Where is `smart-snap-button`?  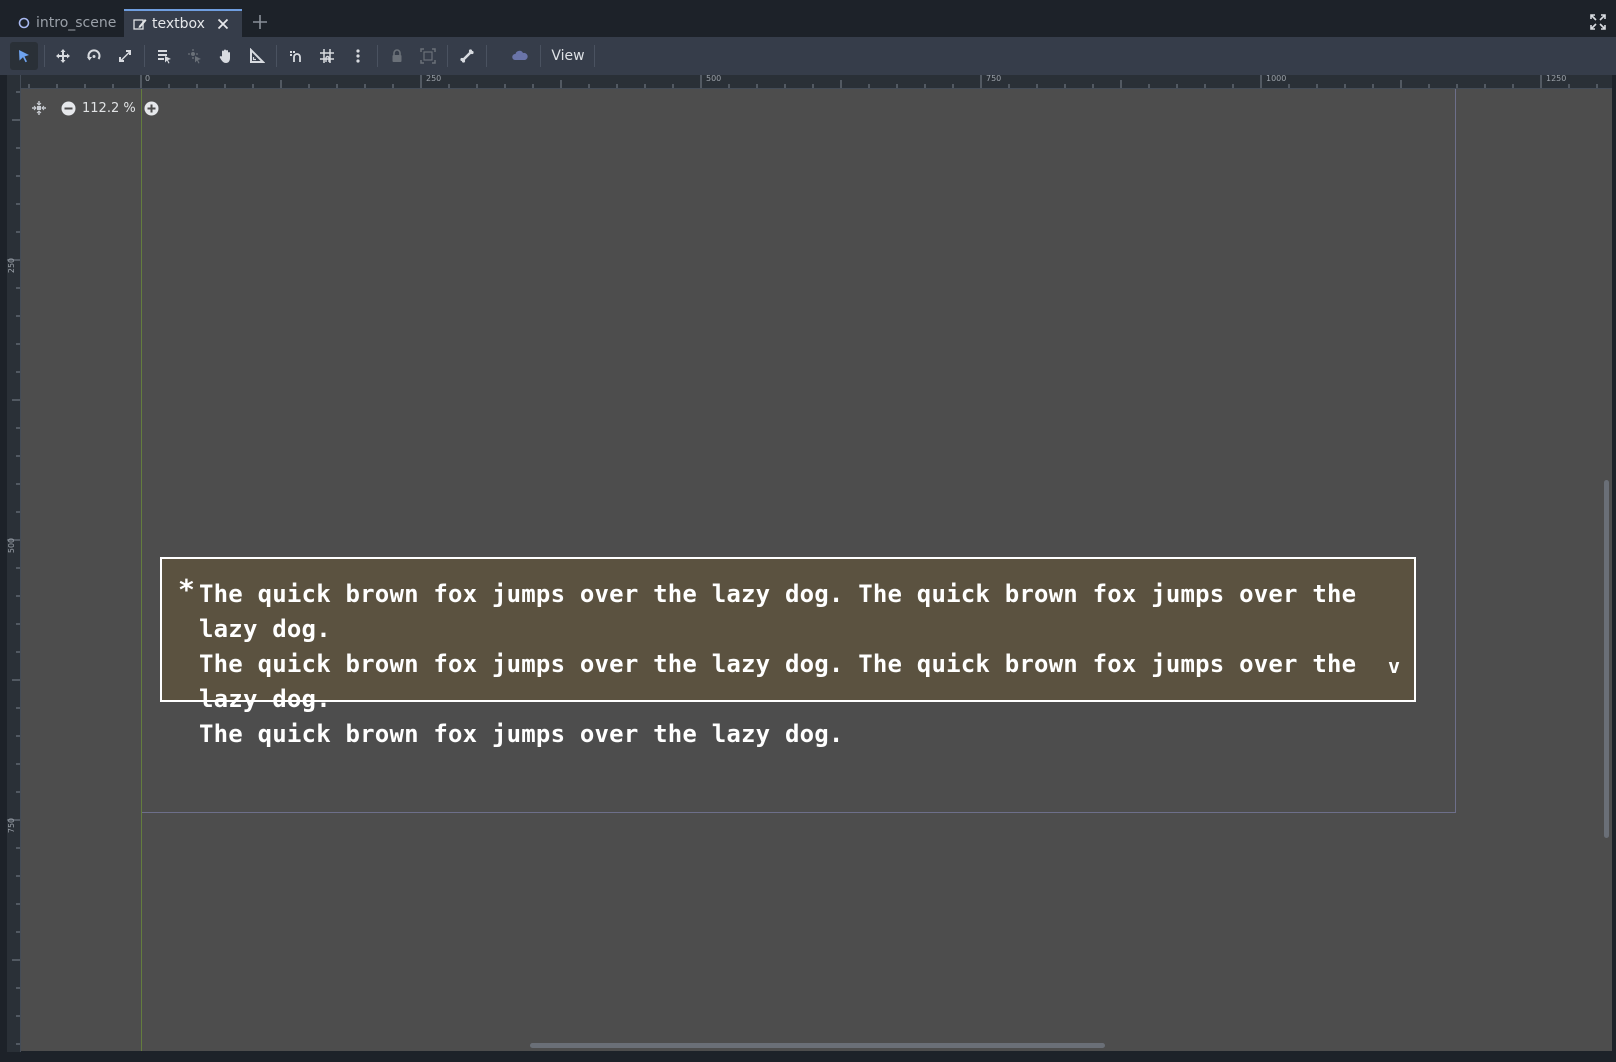 smart-snap-button is located at coordinates (296, 56).